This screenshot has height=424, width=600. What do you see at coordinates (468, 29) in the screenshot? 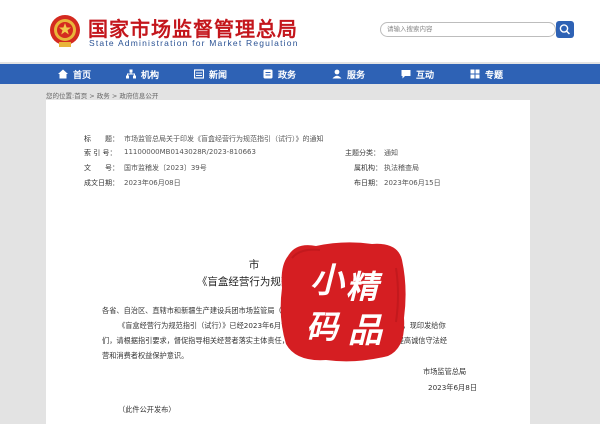
I see `search-input: 请输入搜索内容` at bounding box center [468, 29].